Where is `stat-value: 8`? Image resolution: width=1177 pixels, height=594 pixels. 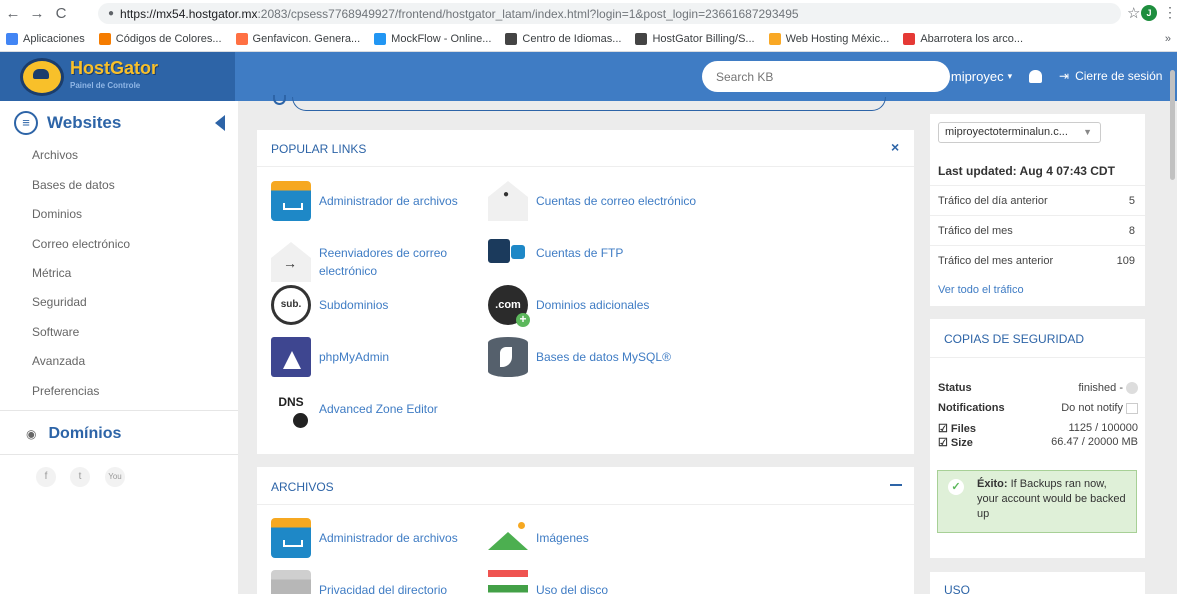
stat-value: 8 is located at coordinates (1131, 231).